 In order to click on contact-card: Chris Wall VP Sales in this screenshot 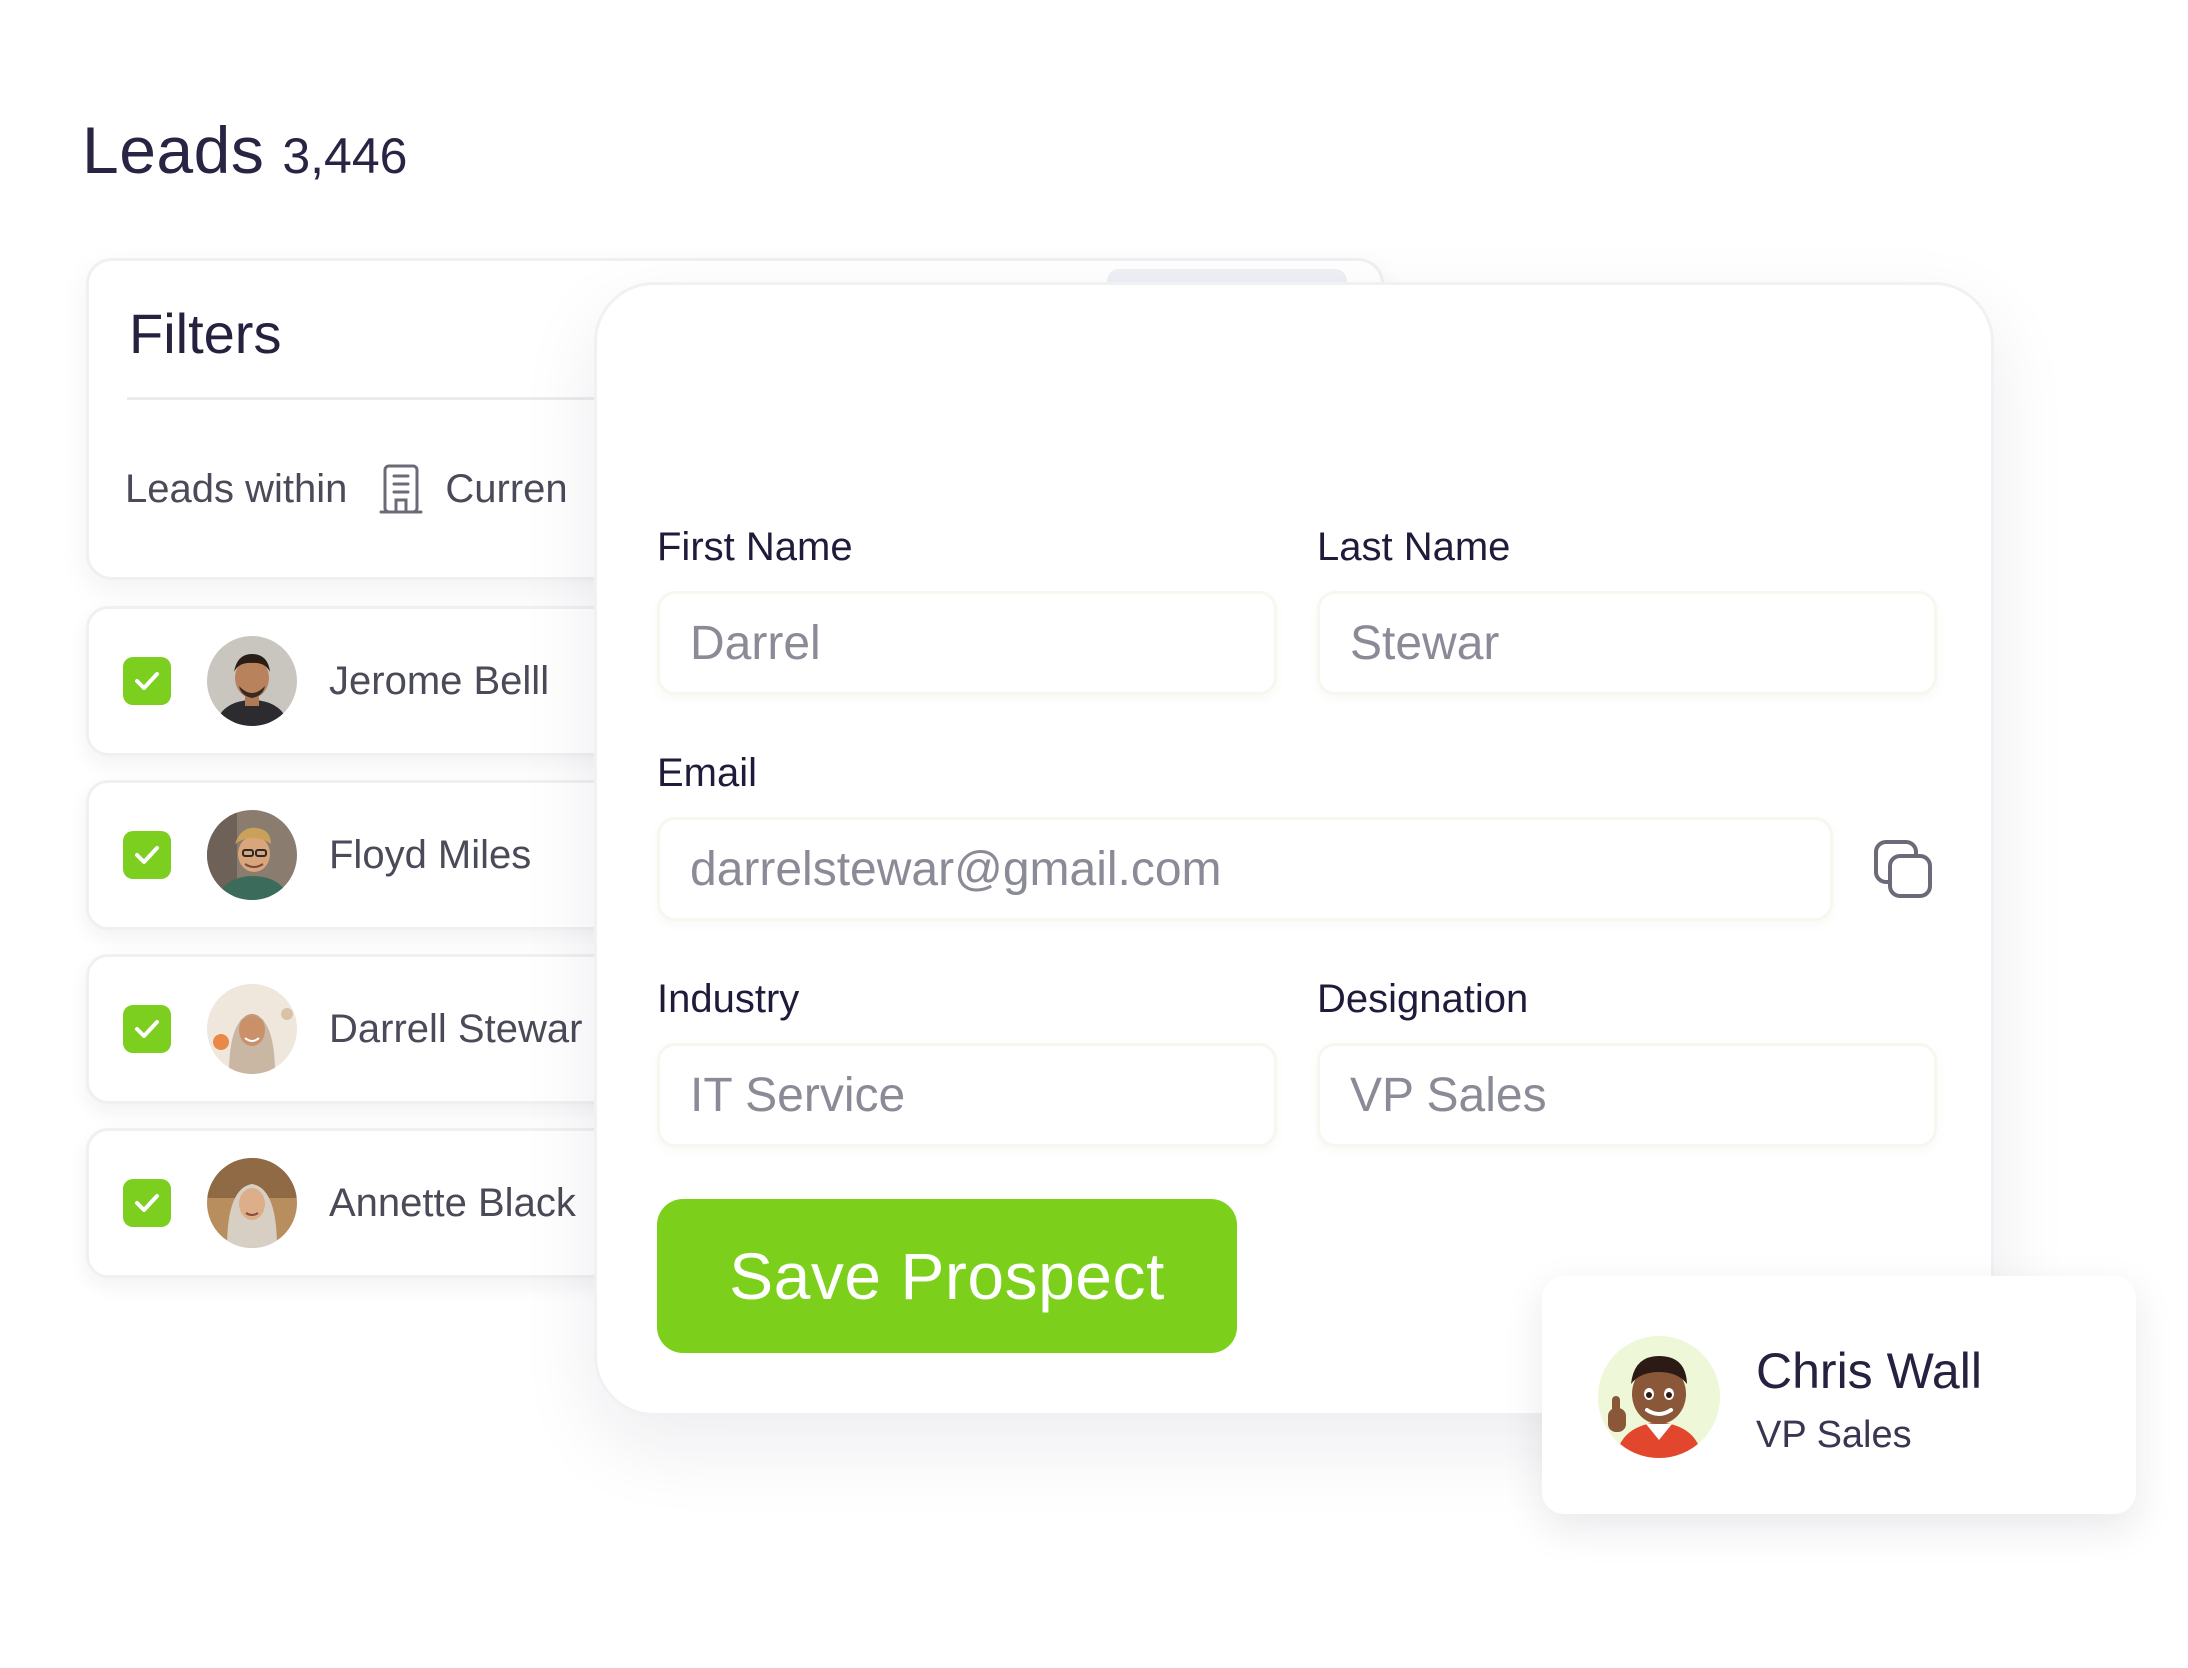, I will do `click(1839, 1395)`.